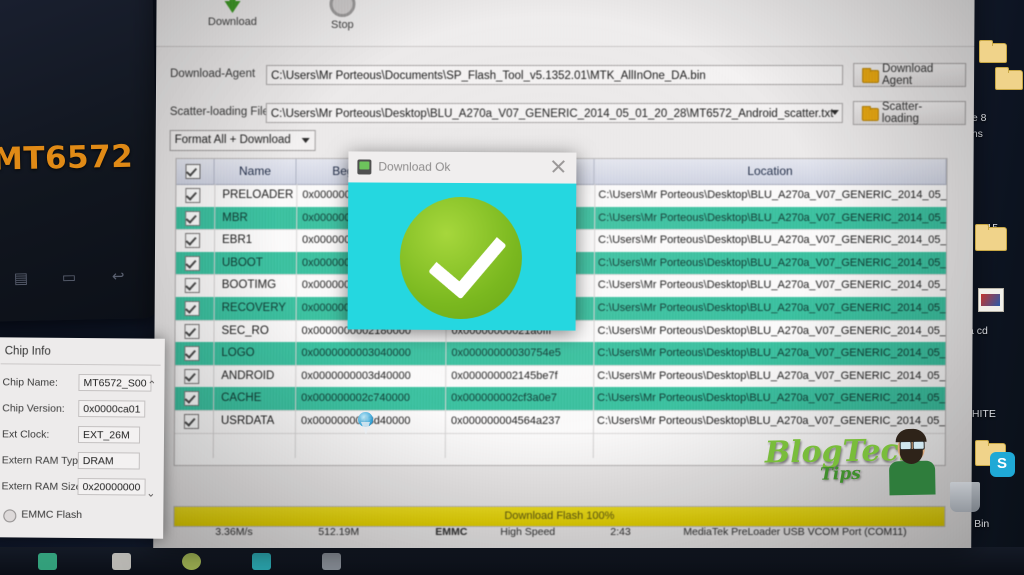  Describe the element at coordinates (69, 277) in the screenshot. I see `phone-navbar: ▤ ▭ ↩` at that location.